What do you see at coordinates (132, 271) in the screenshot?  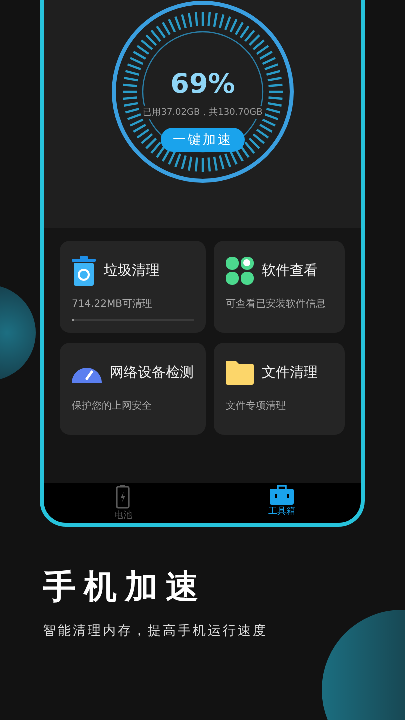 I see `tool-title: 垃圾清理` at bounding box center [132, 271].